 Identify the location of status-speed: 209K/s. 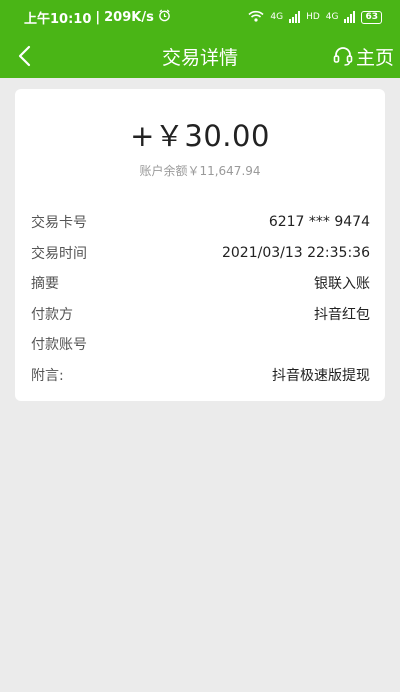
(129, 17).